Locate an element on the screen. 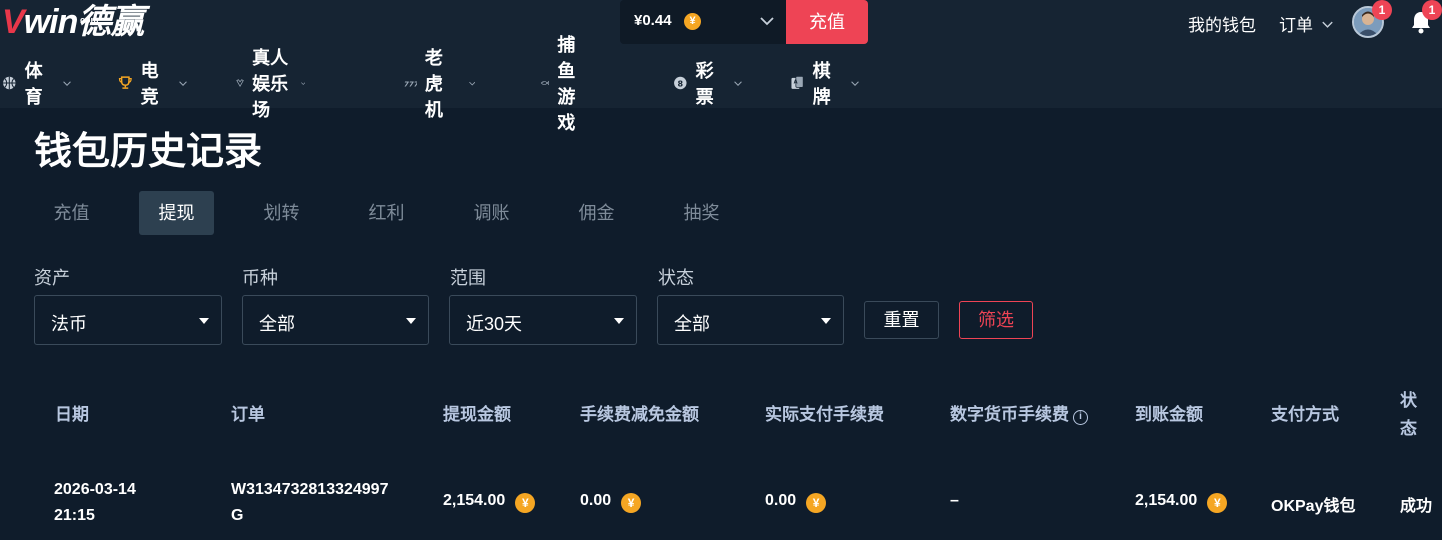 This screenshot has width=1442, height=540. range-value: 近30天 is located at coordinates (494, 324).